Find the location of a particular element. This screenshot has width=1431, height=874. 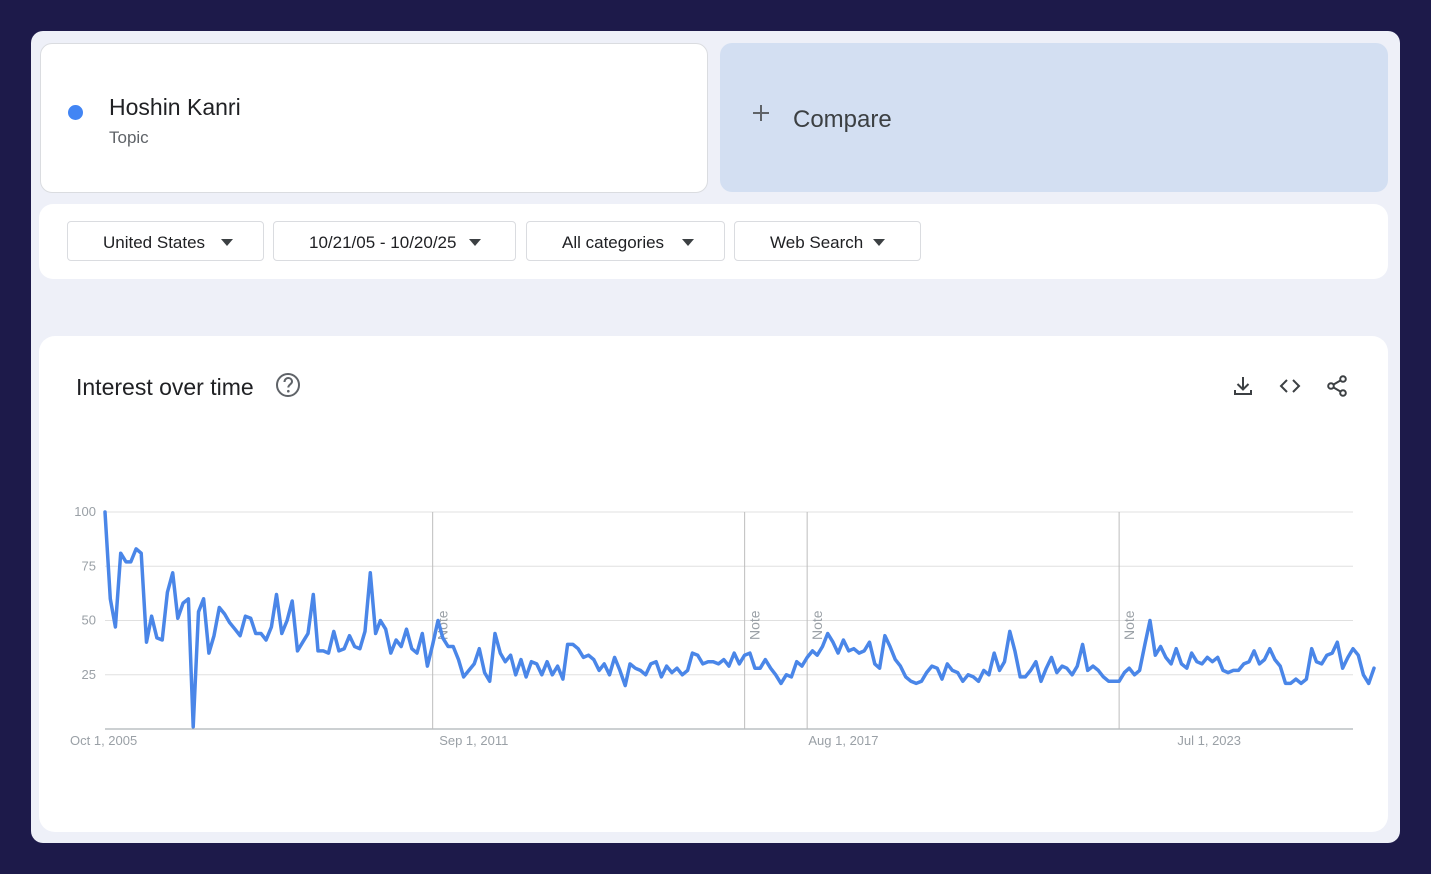

category-dropdown: All categories is located at coordinates (625, 241).